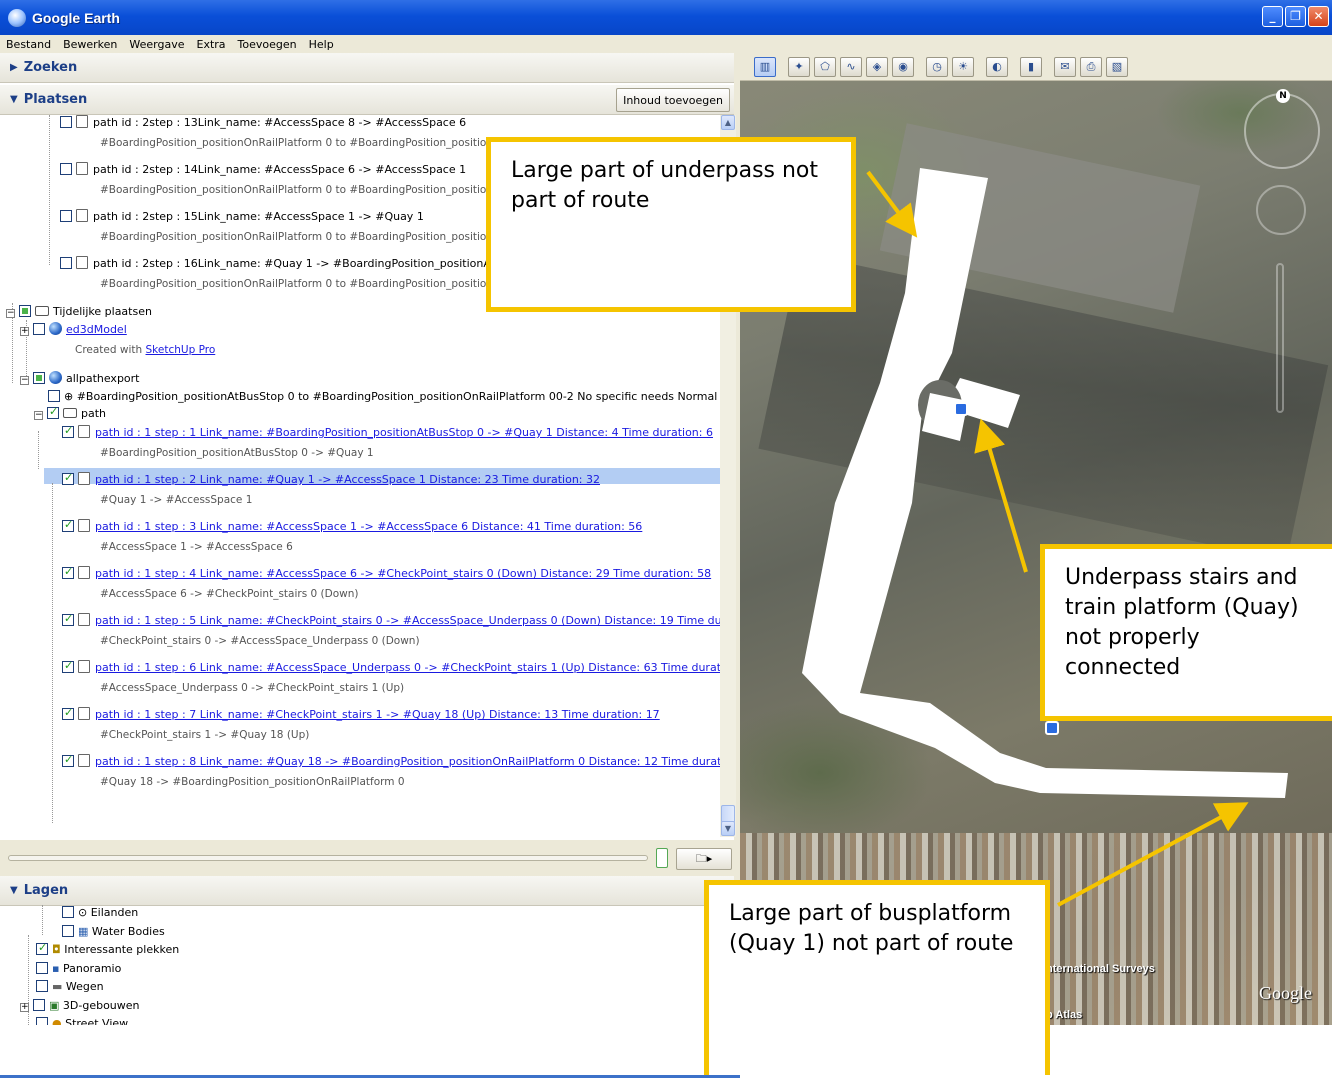  Describe the element at coordinates (96, 329) in the screenshot. I see `model-link: ed3dModel` at that location.